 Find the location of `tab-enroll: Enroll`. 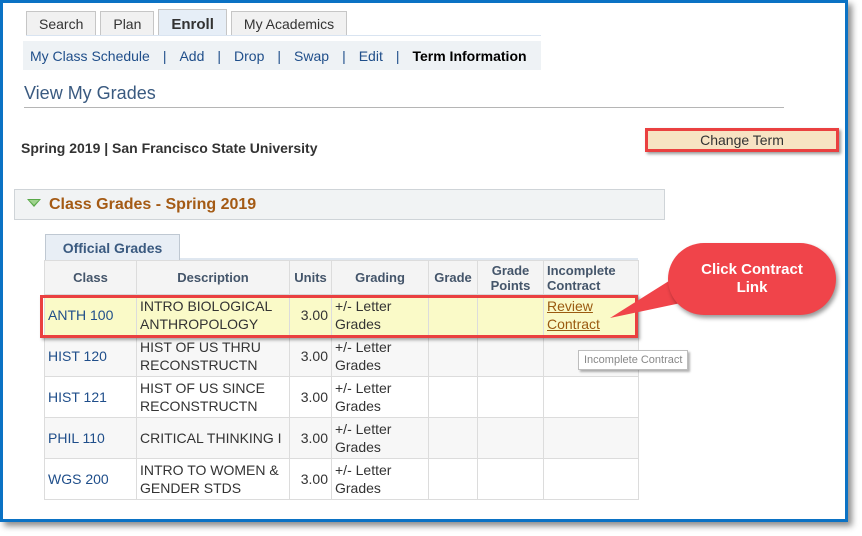

tab-enroll: Enroll is located at coordinates (192, 22).